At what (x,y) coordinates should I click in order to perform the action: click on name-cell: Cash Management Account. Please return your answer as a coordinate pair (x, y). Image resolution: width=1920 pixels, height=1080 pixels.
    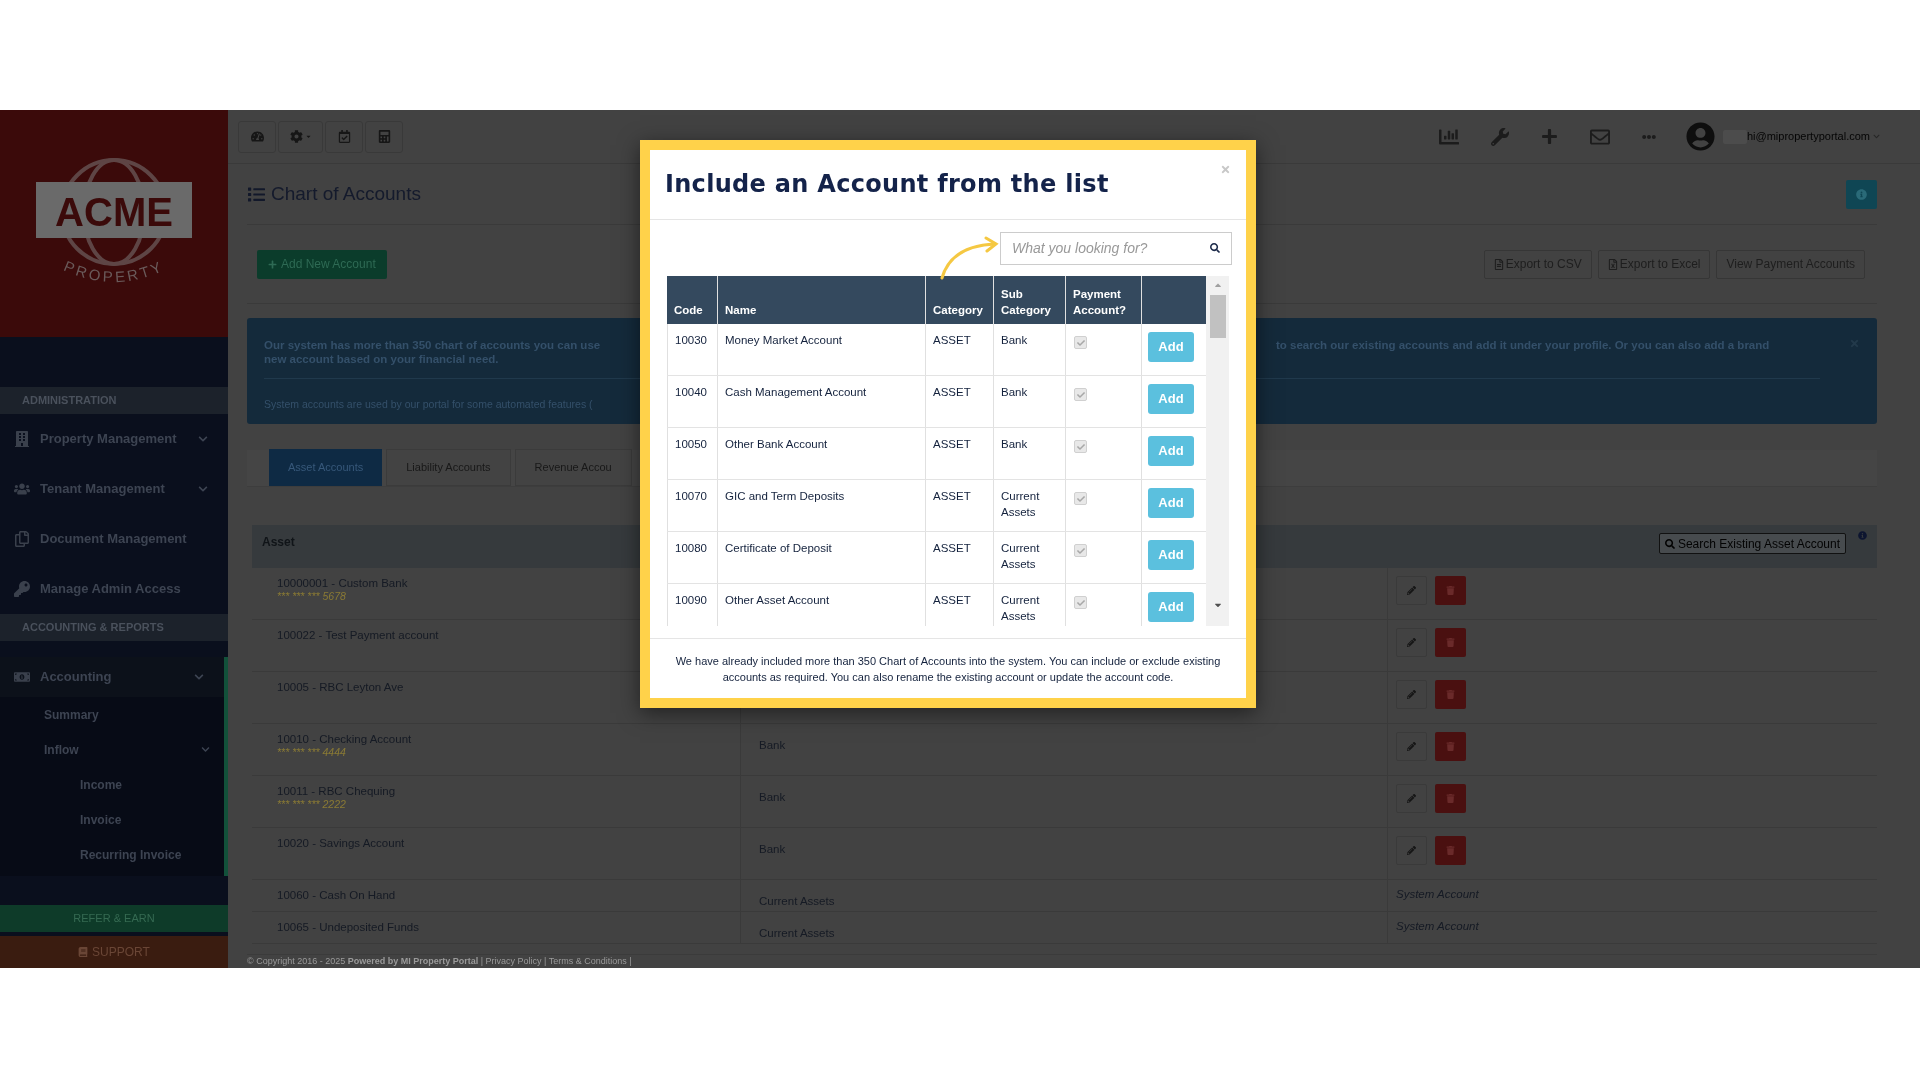
    Looking at the image, I should click on (796, 392).